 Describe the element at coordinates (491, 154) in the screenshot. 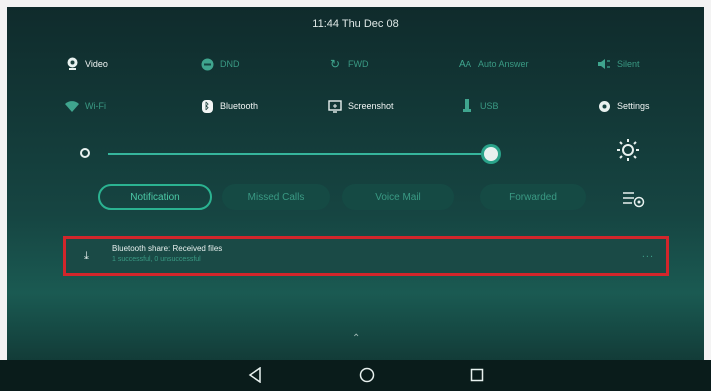

I see `brightness-thumb` at that location.